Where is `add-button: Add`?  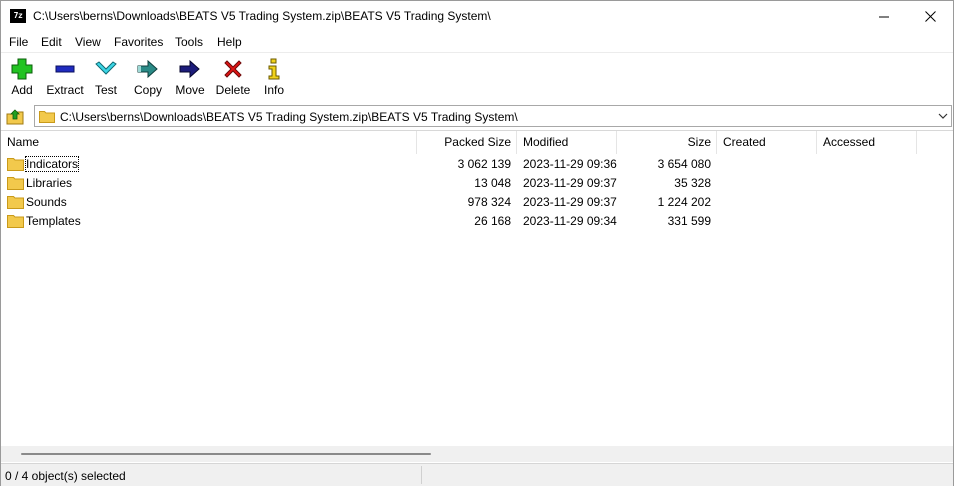 add-button: Add is located at coordinates (22, 79).